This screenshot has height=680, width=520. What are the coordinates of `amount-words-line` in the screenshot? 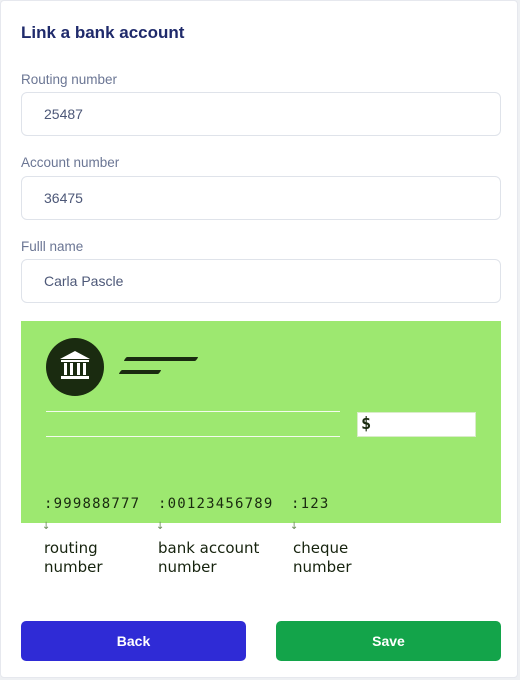 It's located at (193, 436).